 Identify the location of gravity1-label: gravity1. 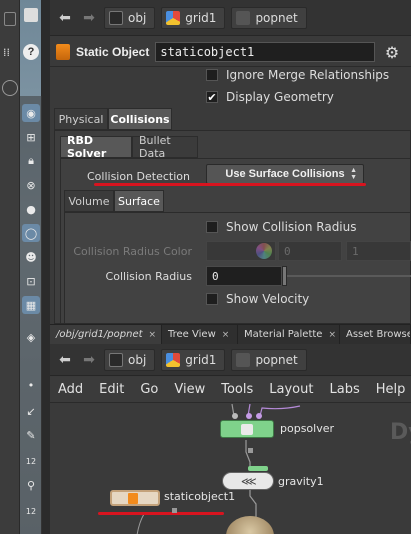
(301, 481).